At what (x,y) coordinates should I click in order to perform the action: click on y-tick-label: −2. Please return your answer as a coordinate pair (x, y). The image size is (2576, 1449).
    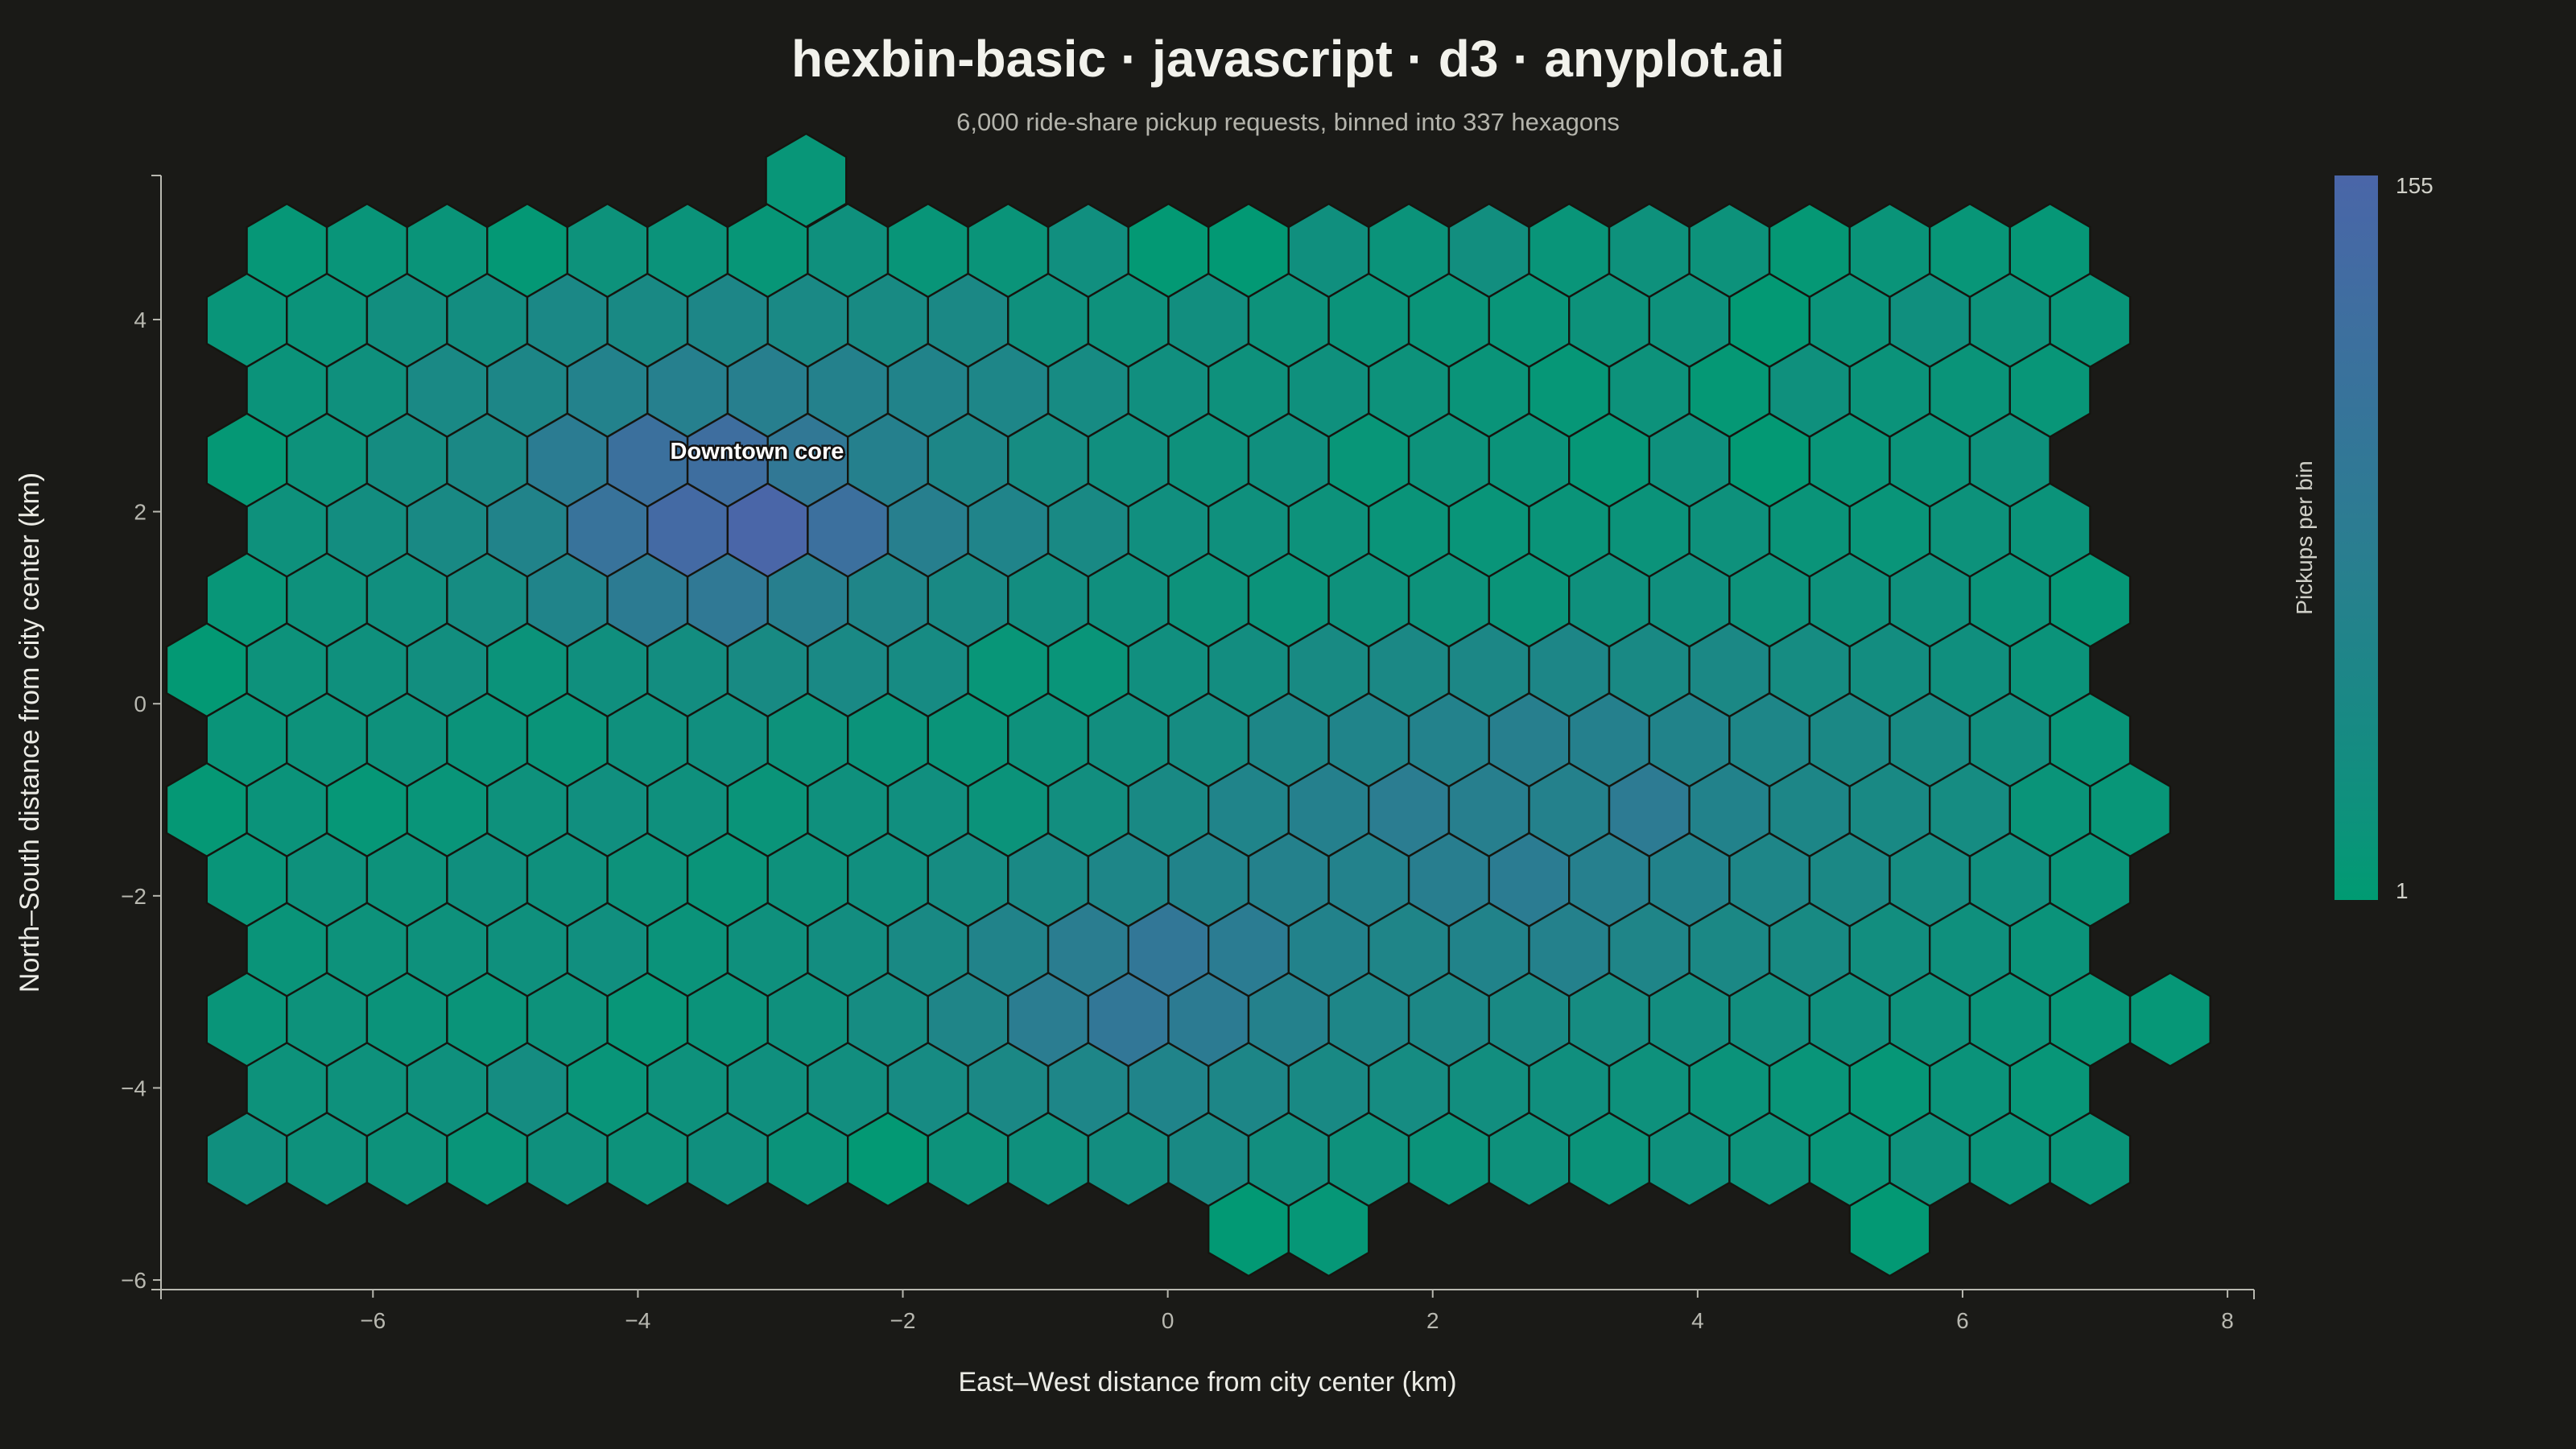
    Looking at the image, I should click on (134, 896).